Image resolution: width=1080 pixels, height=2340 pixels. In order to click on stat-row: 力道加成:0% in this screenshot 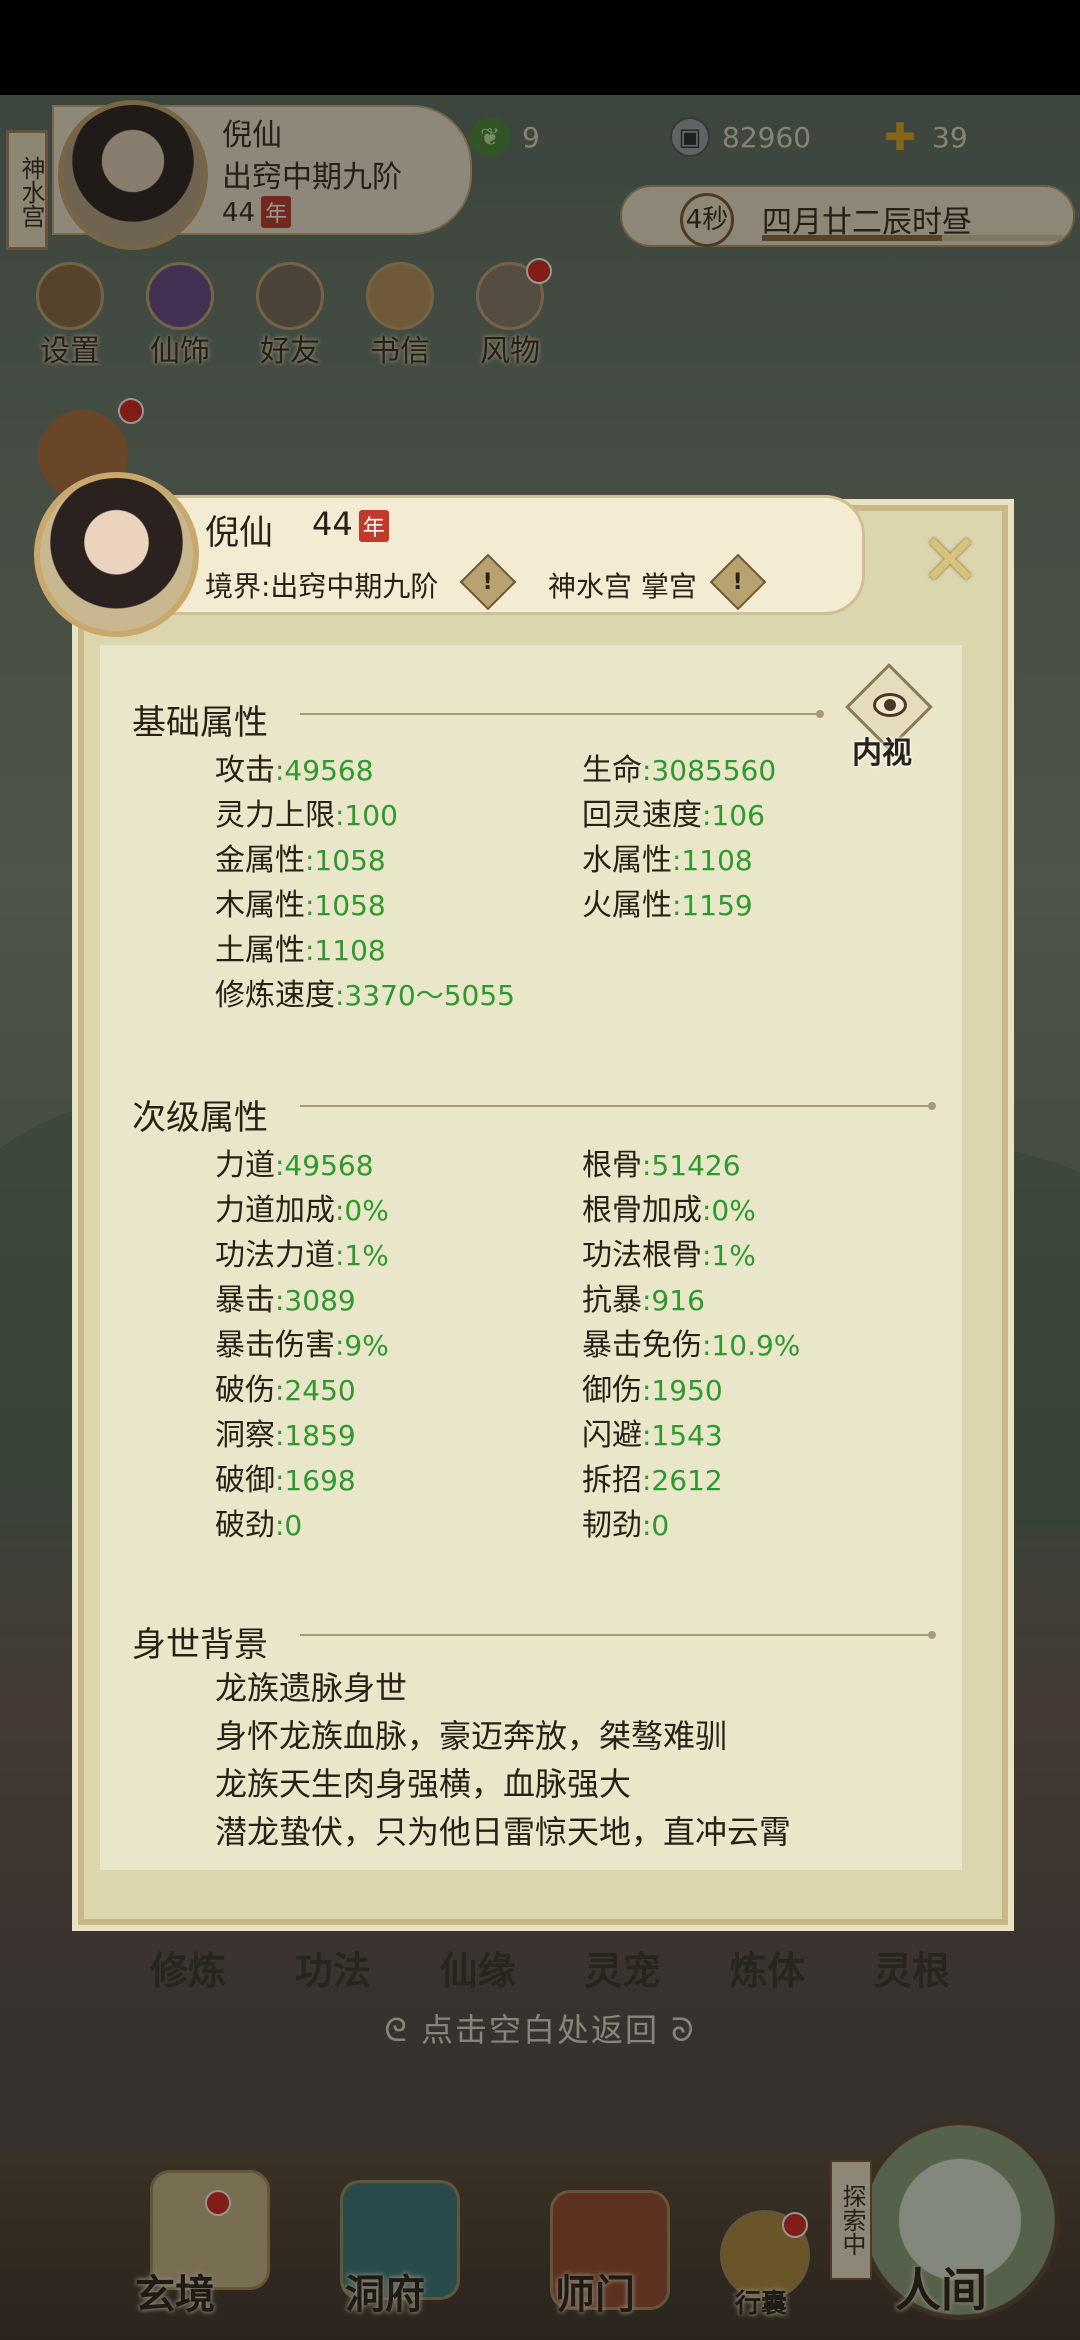, I will do `click(302, 1210)`.